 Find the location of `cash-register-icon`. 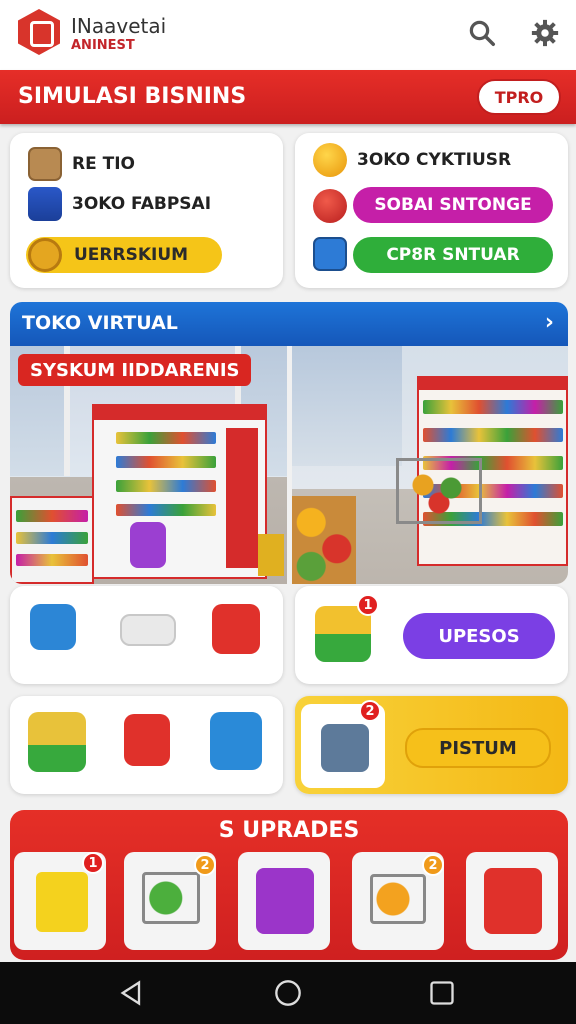

cash-register-icon is located at coordinates (345, 748).